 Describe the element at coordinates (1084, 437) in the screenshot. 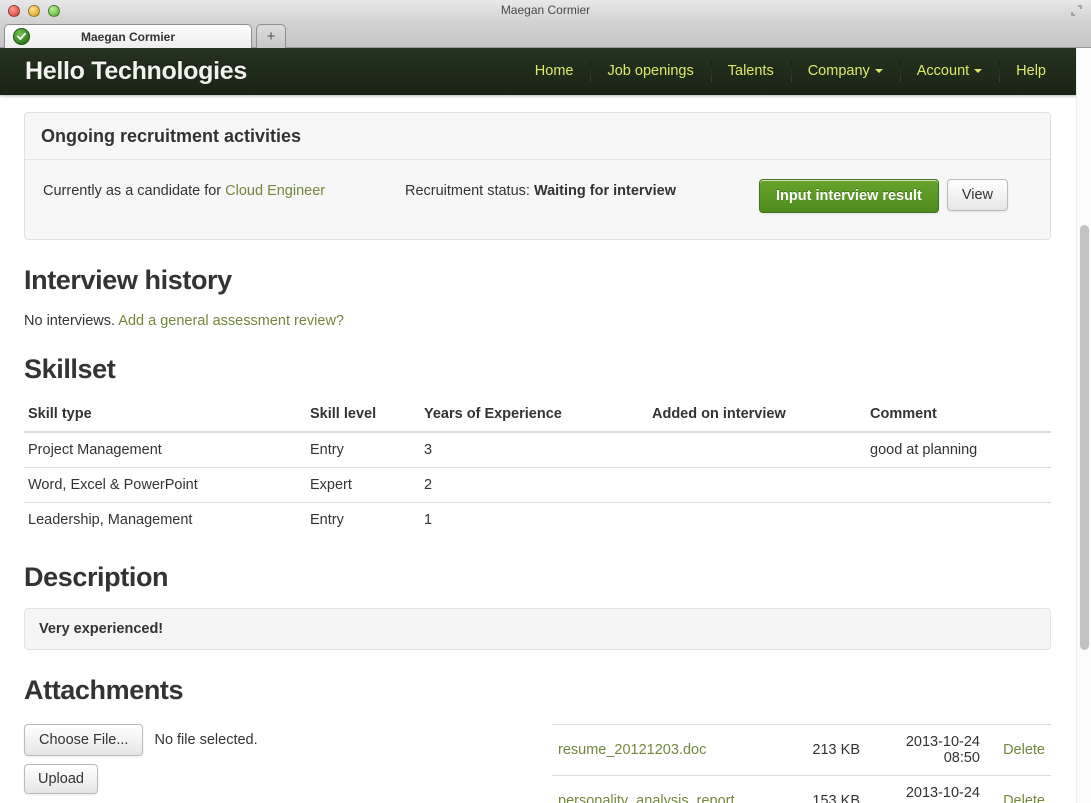

I see `scrollbar-thumb` at that location.